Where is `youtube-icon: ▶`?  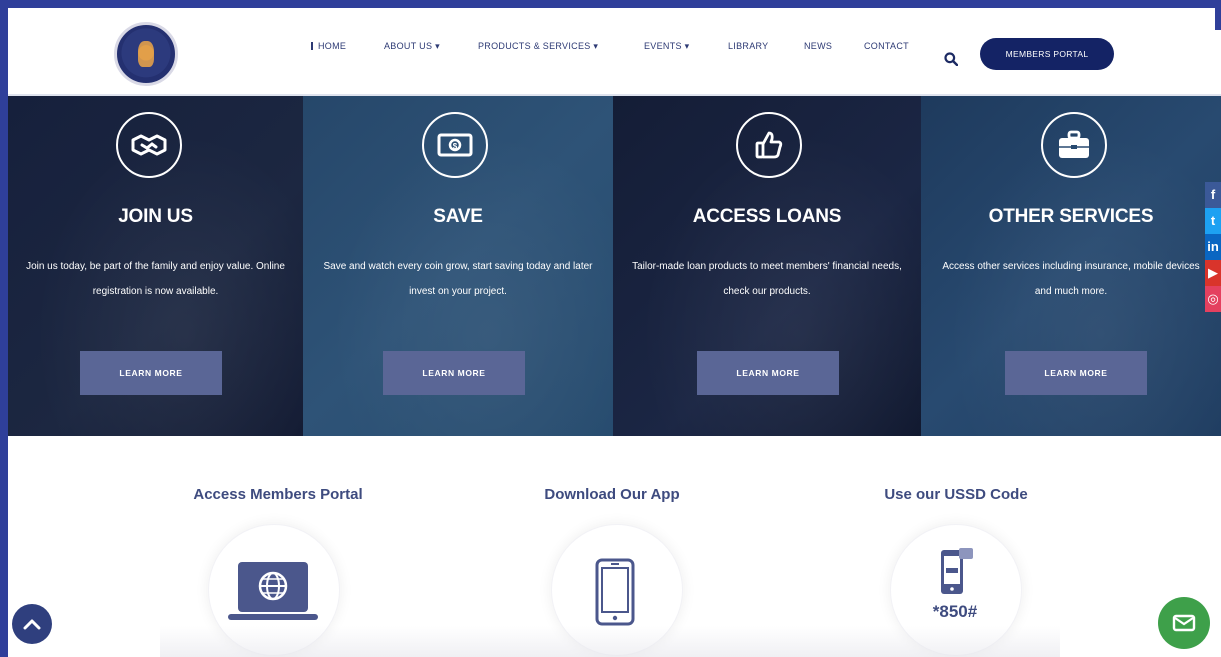
youtube-icon: ▶ is located at coordinates (1213, 273).